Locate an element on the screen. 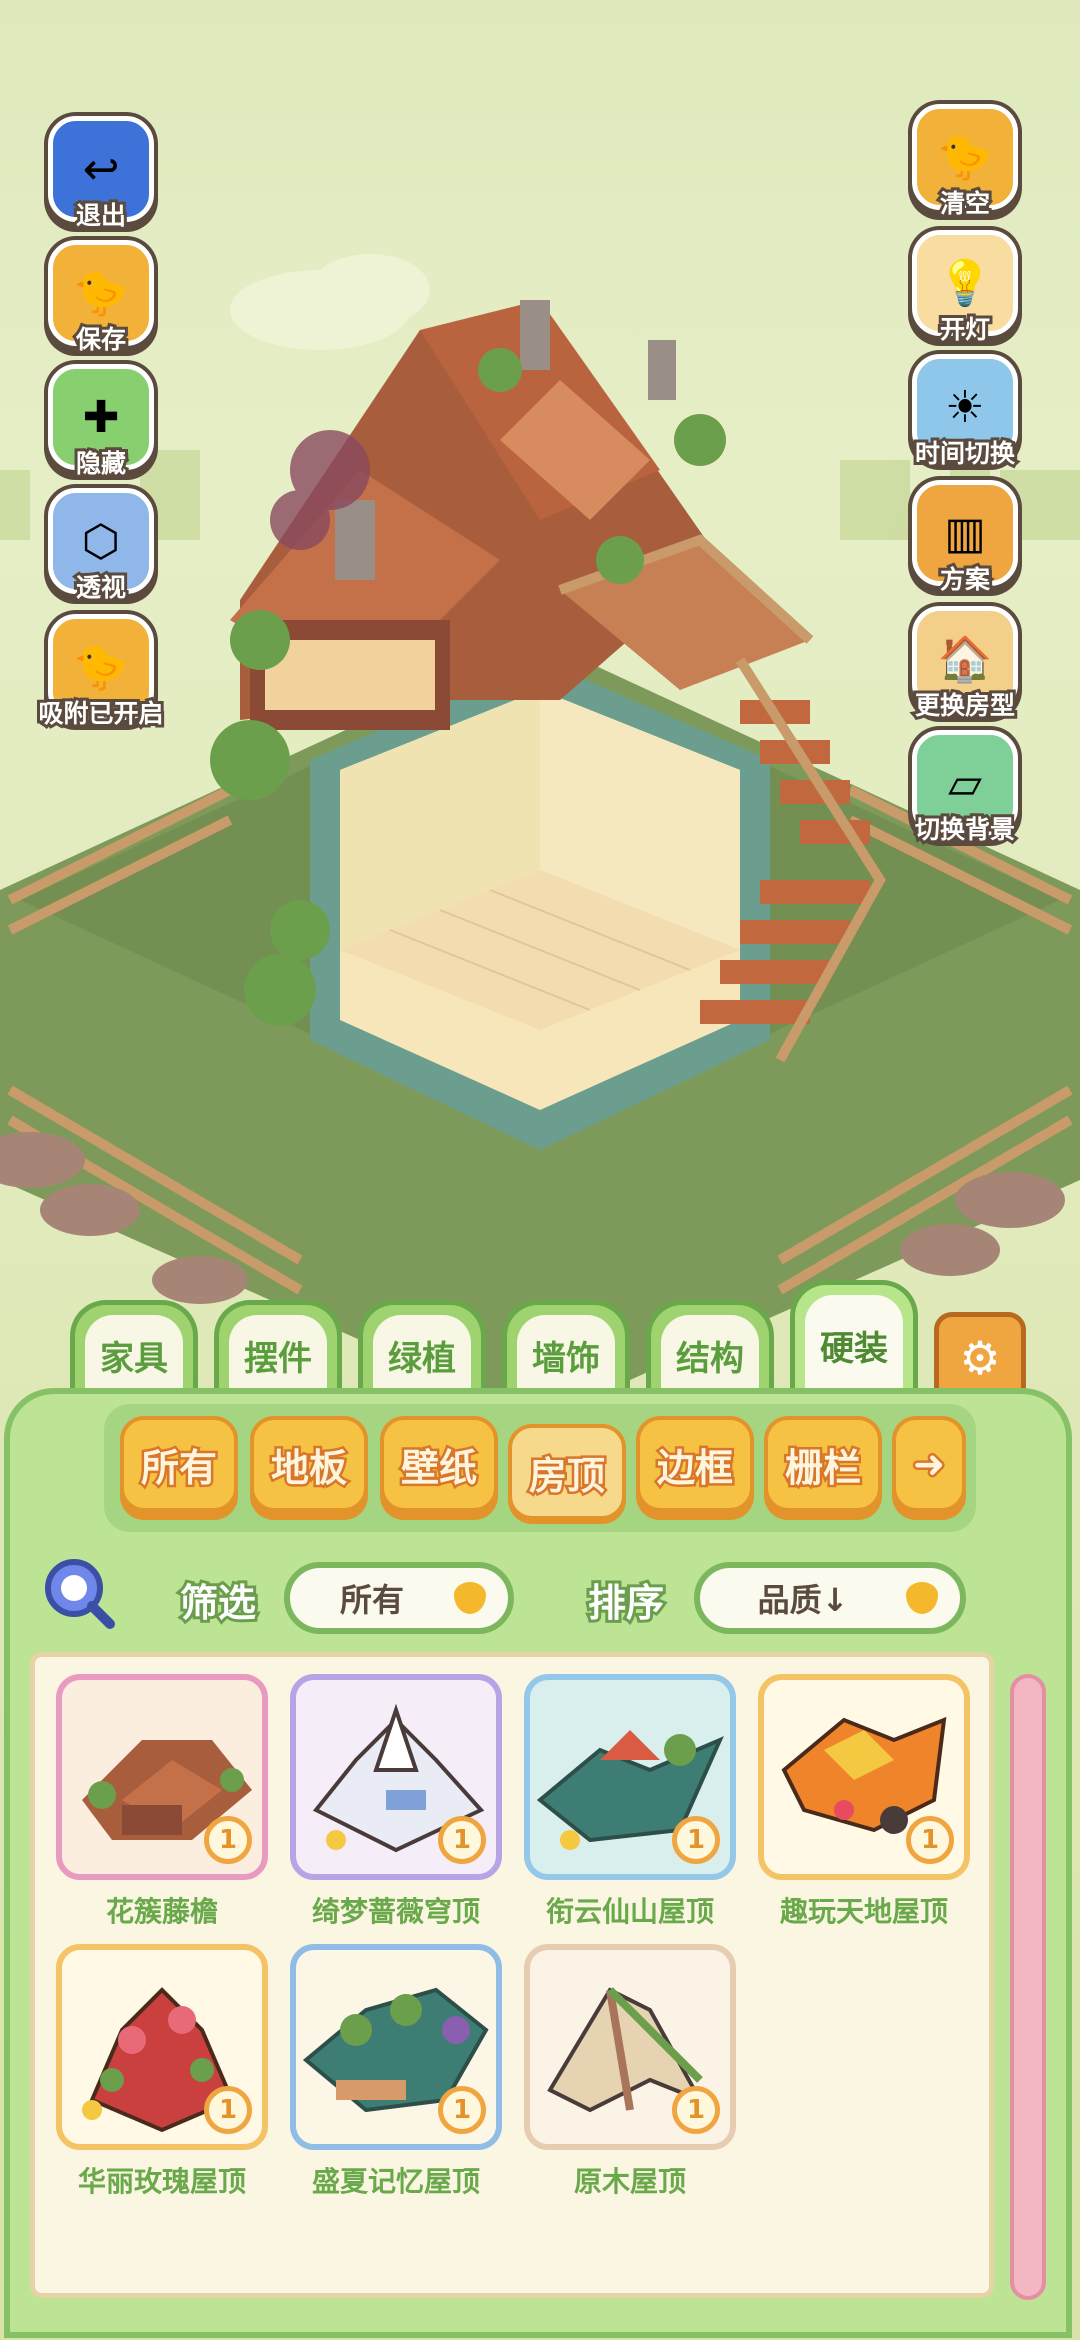 The width and height of the screenshot is (1080, 2340). item-card: 1 绮梦蔷薇穹顶 is located at coordinates (396, 1802).